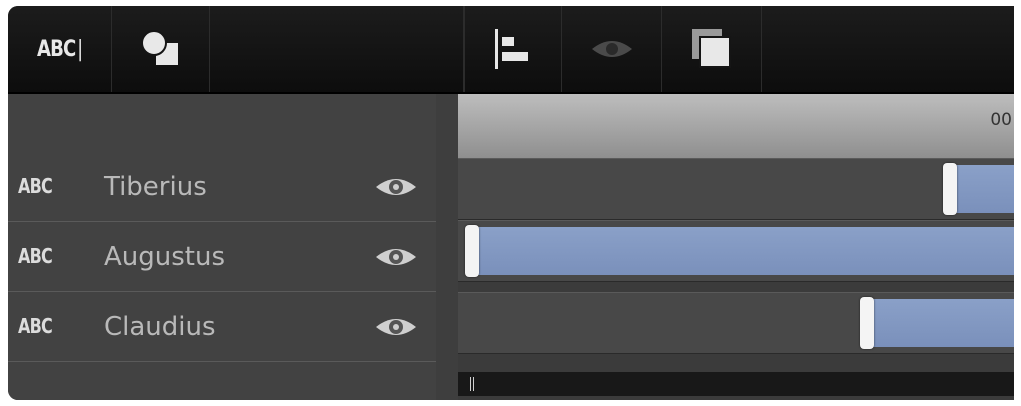  What do you see at coordinates (222, 187) in the screenshot?
I see `layer-row: ABC Tiberius` at bounding box center [222, 187].